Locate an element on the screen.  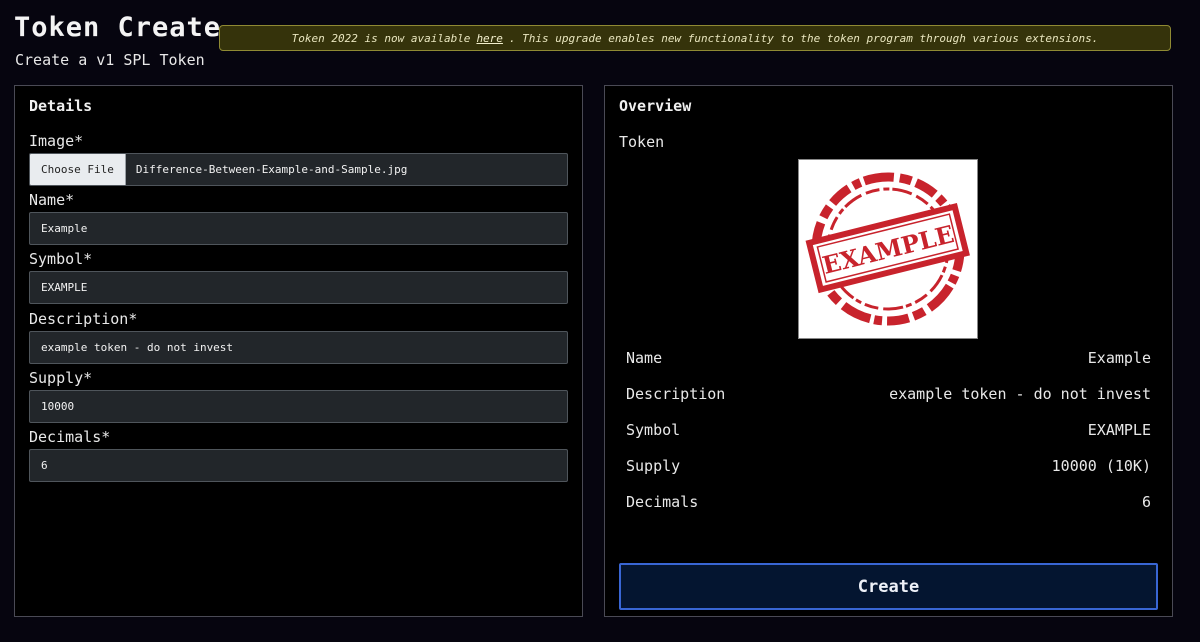
token-image-preview: EXAMPLE is located at coordinates (888, 249).